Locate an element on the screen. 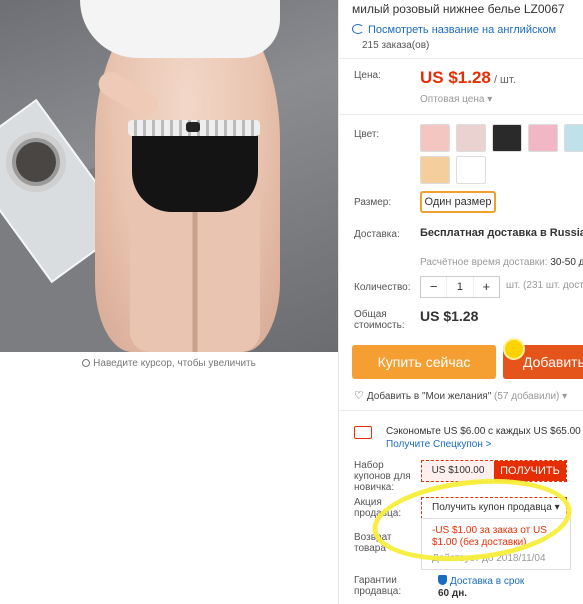 The height and width of the screenshot is (604, 583). guarantee-days: 60 дн. is located at coordinates (453, 593).